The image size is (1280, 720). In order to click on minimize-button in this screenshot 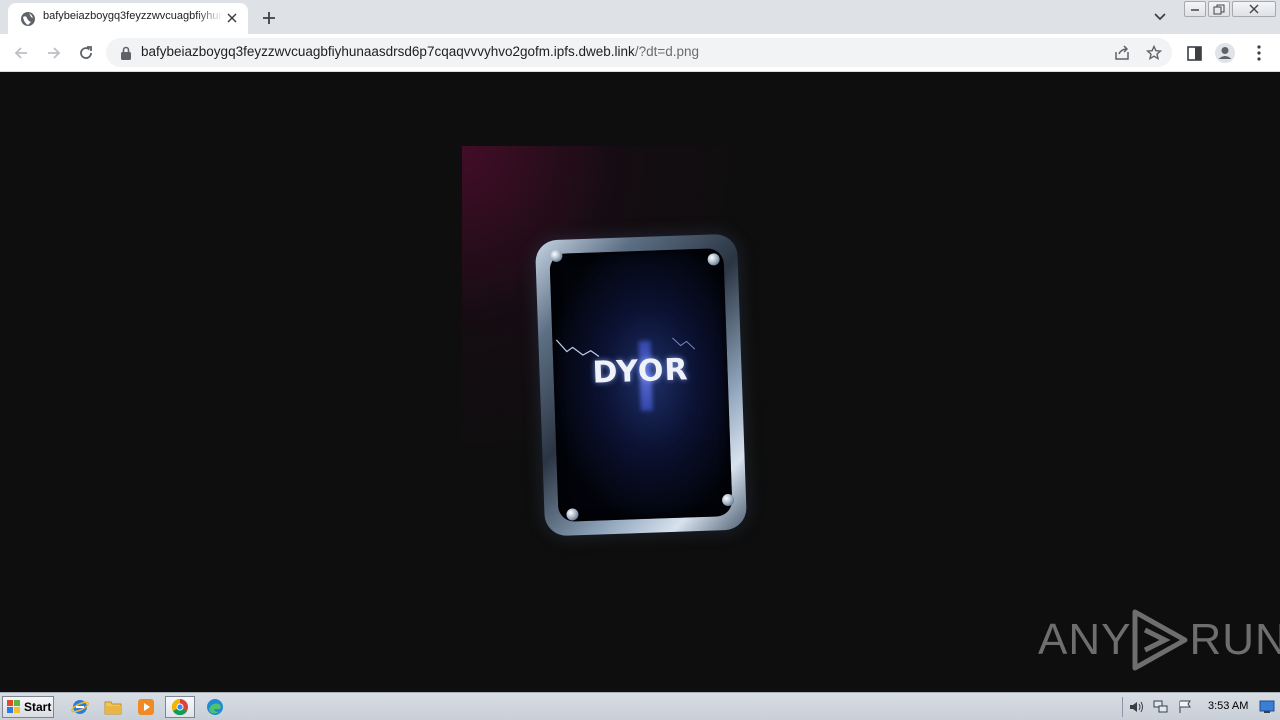, I will do `click(1195, 9)`.